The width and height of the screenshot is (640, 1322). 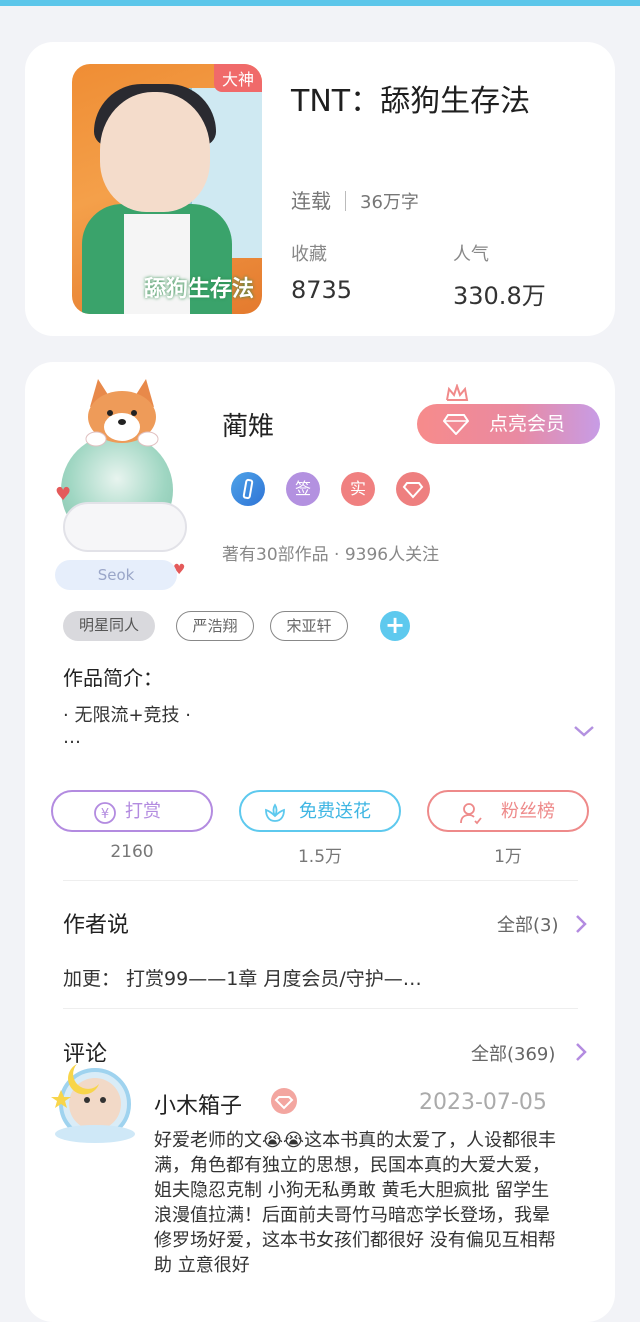 What do you see at coordinates (63, 494) in the screenshot?
I see `heart-icon: ♥` at bounding box center [63, 494].